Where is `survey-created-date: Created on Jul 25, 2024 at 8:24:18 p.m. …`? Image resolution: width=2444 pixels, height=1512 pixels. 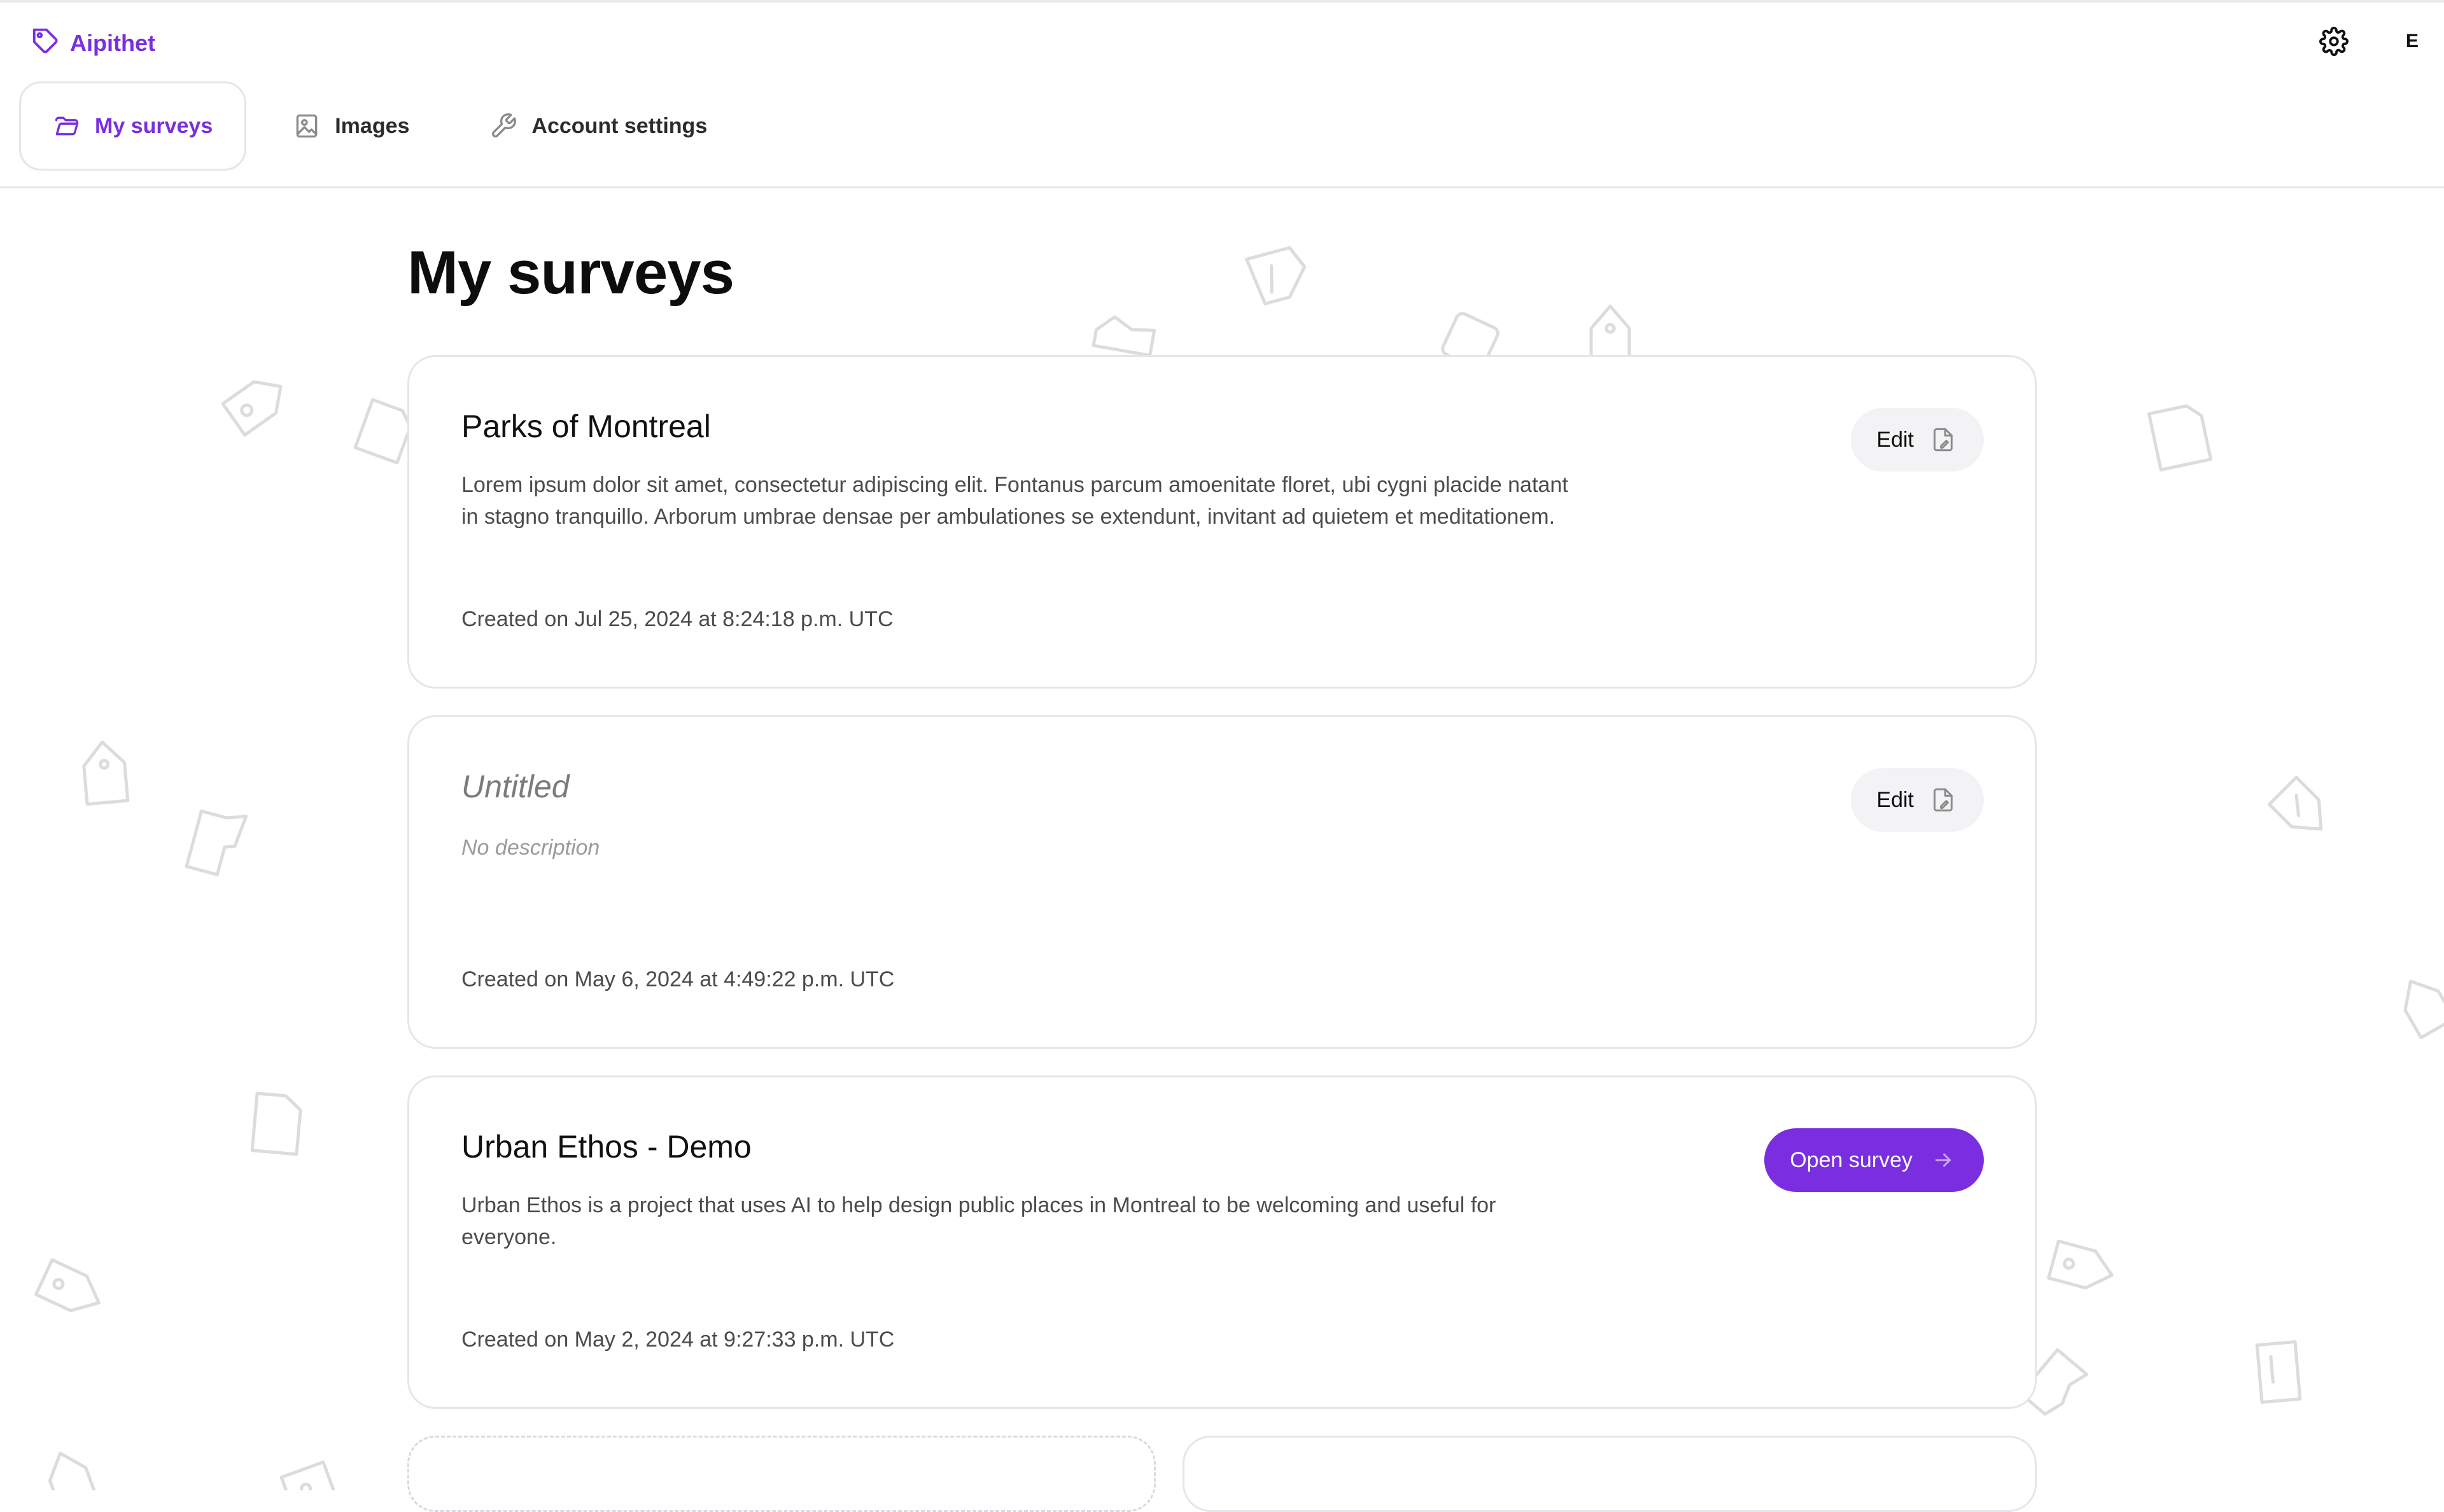 survey-created-date: Created on Jul 25, 2024 at 8:24:18 p.m. … is located at coordinates (677, 619).